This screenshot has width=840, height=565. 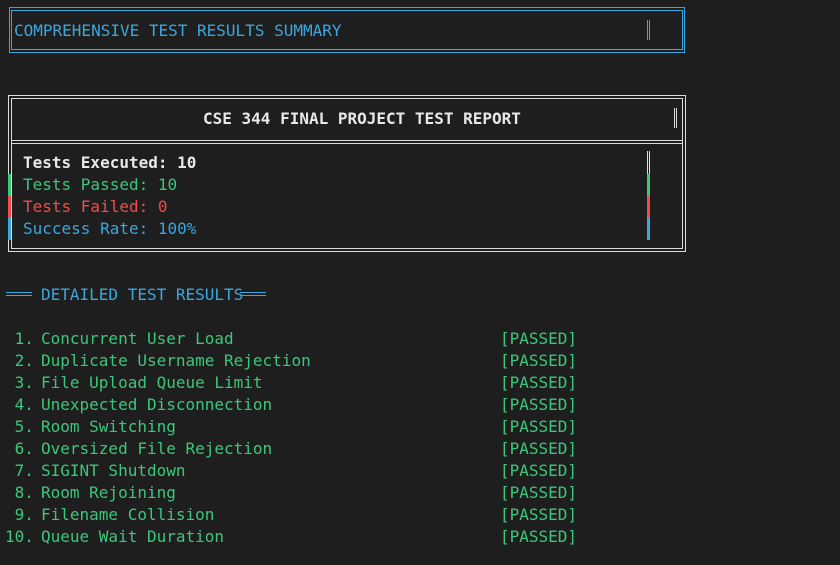 What do you see at coordinates (142, 294) in the screenshot?
I see `detailed-results-heading: DETAILED TEST RESULTS` at bounding box center [142, 294].